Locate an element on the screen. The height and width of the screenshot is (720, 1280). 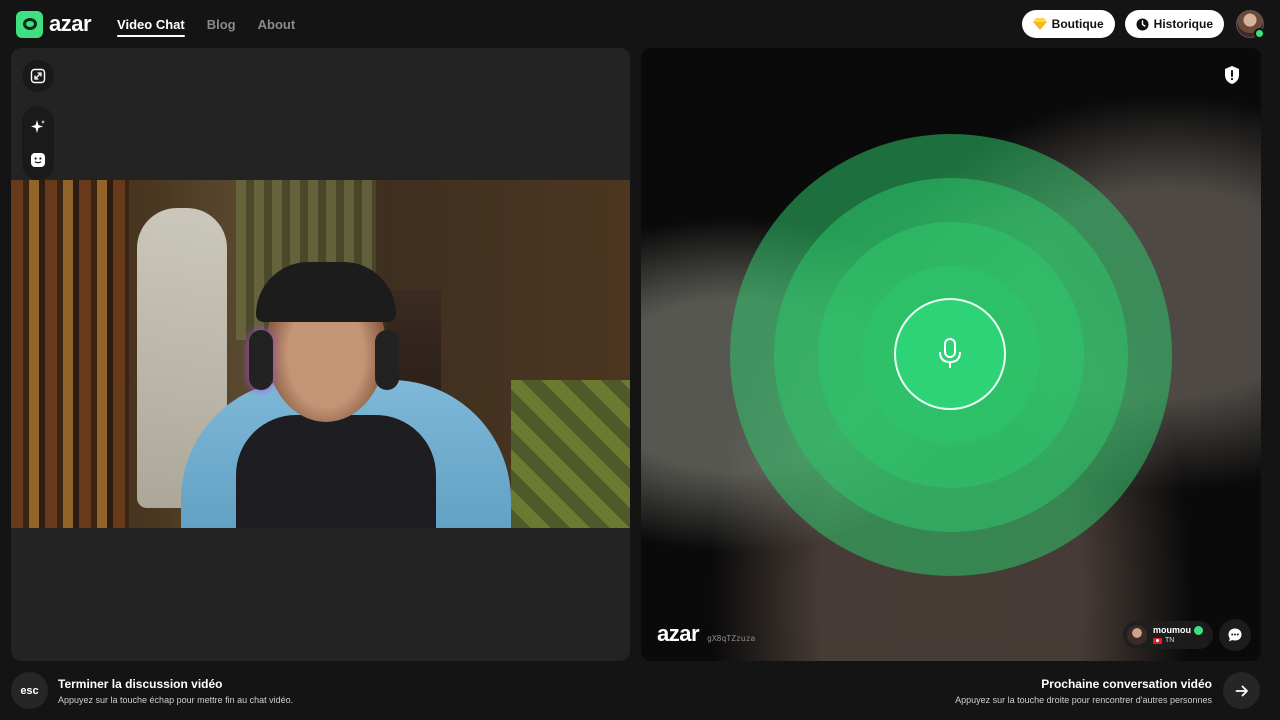
face-icon is located at coordinates (38, 159).